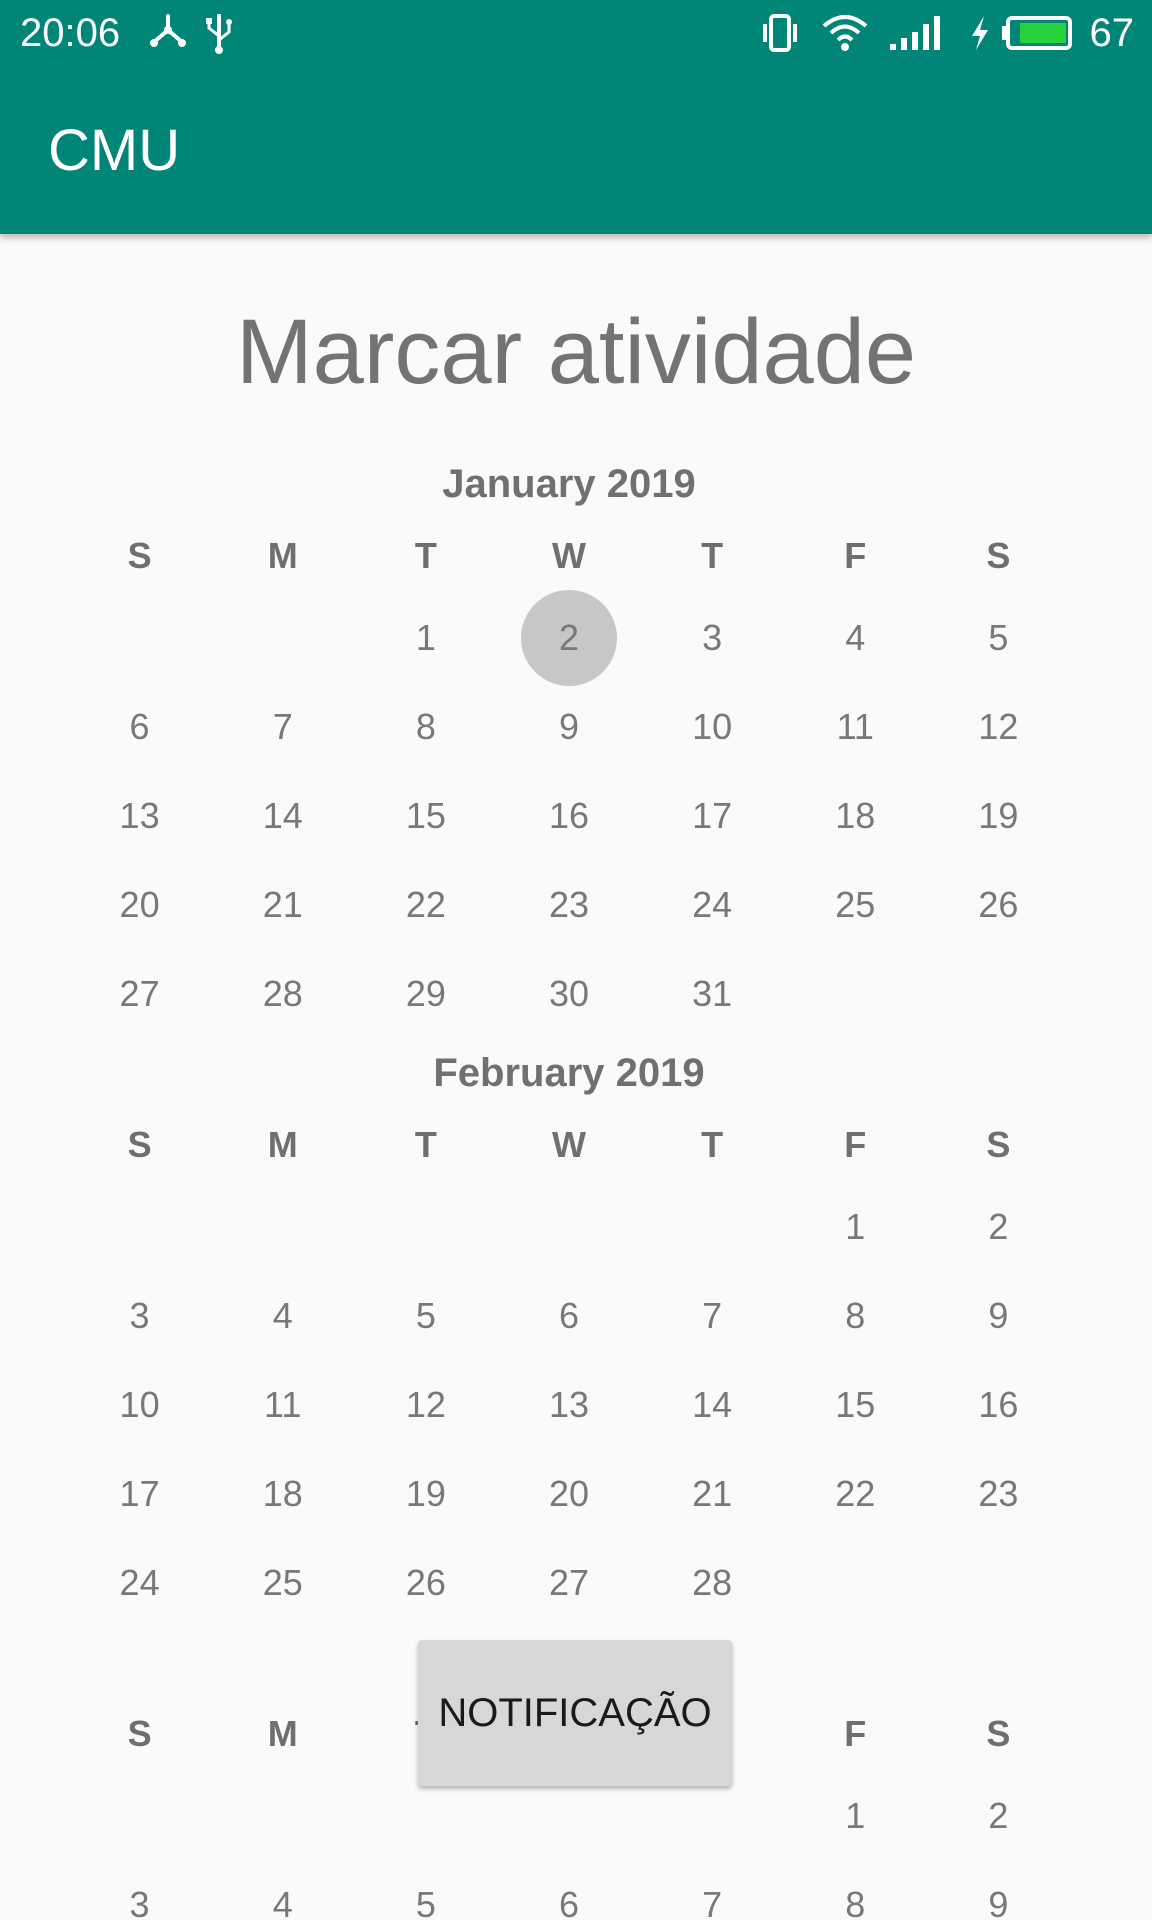 Image resolution: width=1152 pixels, height=1920 pixels. I want to click on calendar-day: 30, so click(568, 993).